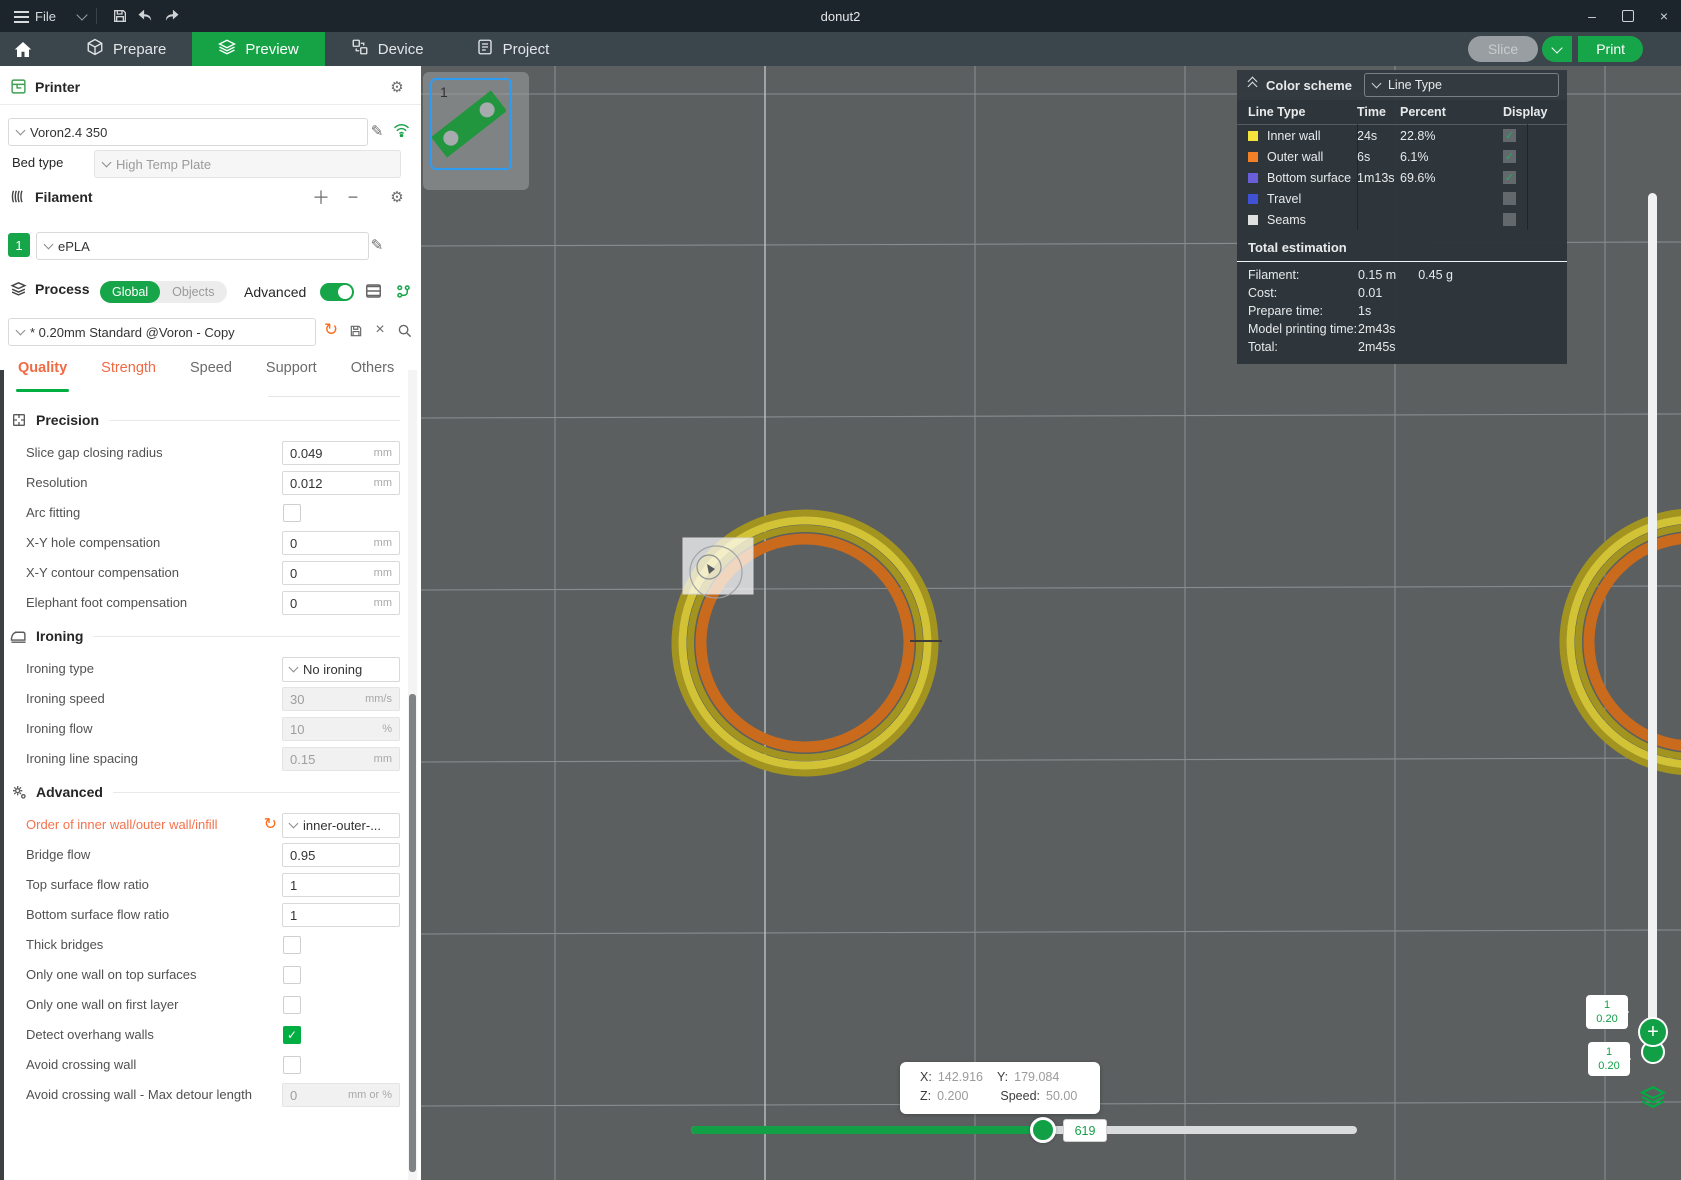 Image resolution: width=1681 pixels, height=1180 pixels. What do you see at coordinates (1592, 16) in the screenshot?
I see `minimize-button: –` at bounding box center [1592, 16].